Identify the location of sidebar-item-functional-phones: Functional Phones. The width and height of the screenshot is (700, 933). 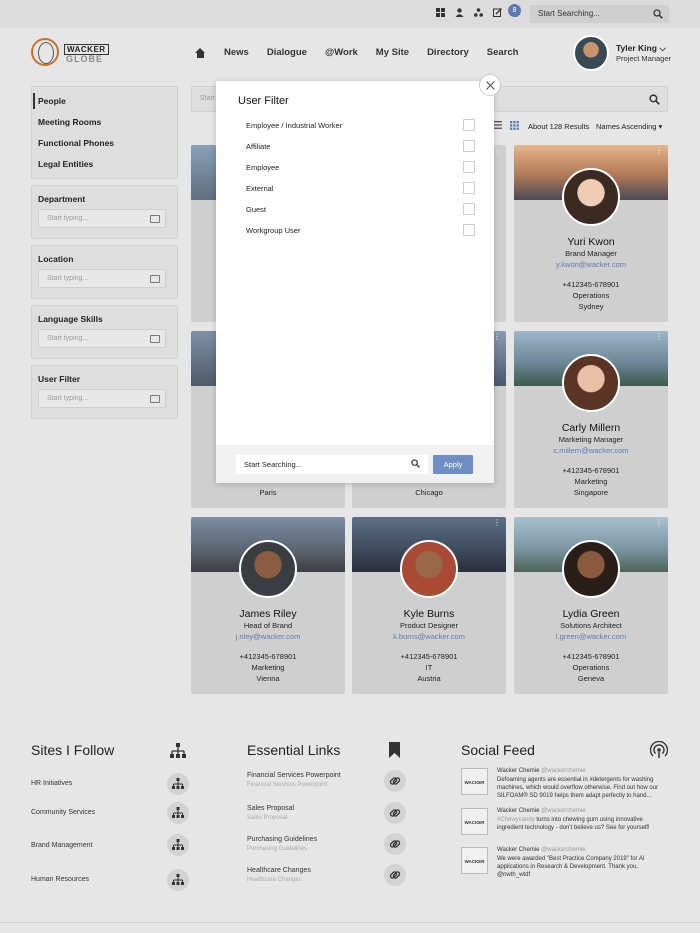
(76, 143).